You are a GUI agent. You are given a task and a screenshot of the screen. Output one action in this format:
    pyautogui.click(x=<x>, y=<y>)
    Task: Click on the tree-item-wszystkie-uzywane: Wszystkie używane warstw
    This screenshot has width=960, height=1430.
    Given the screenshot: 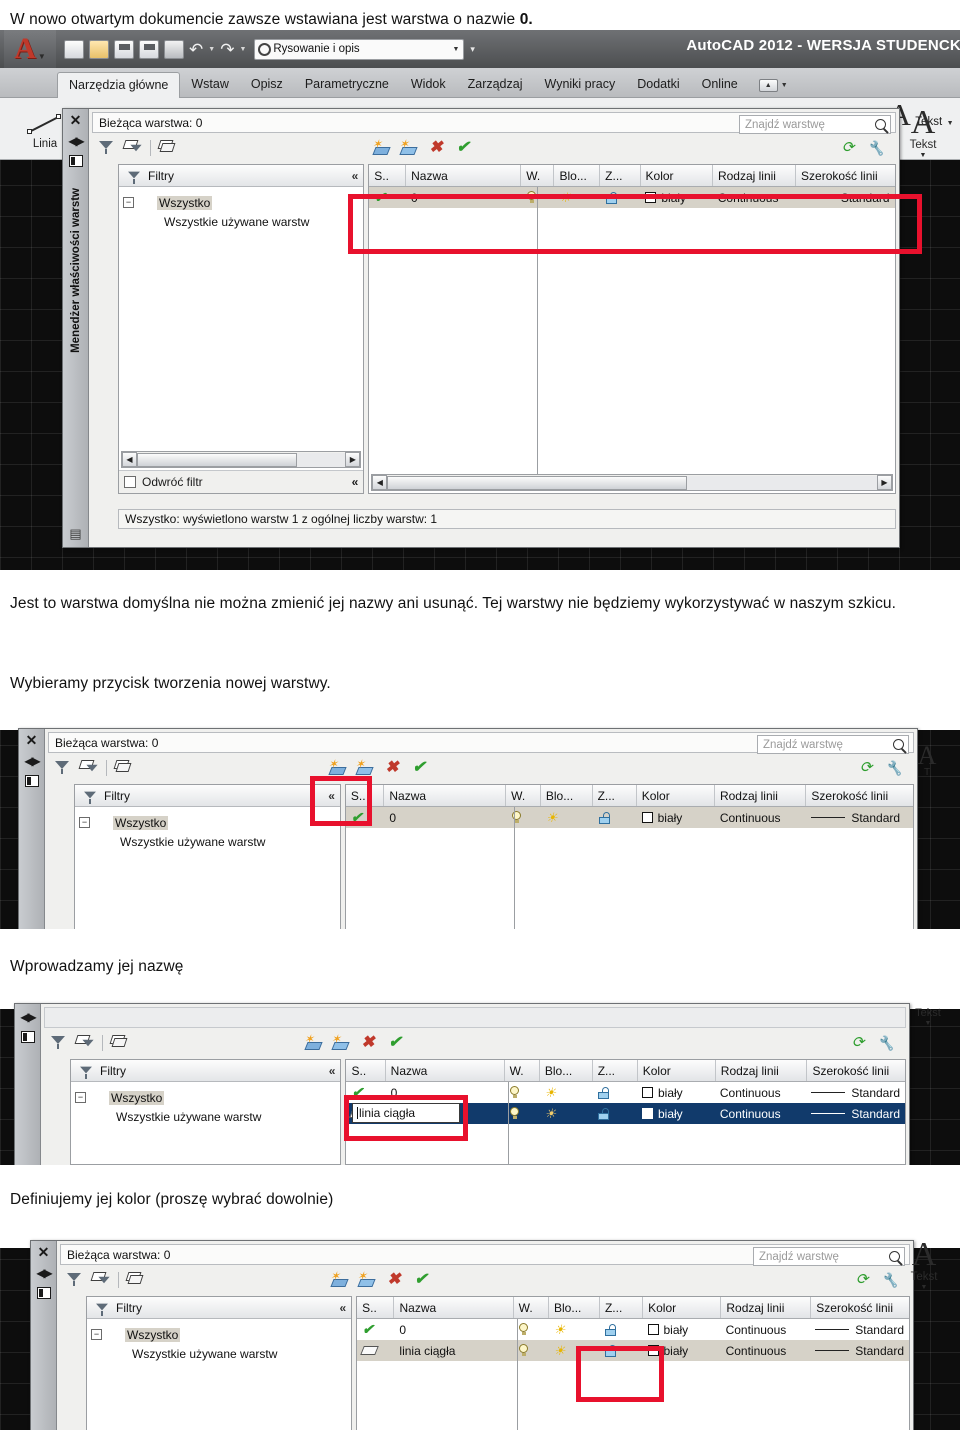 What is the action you would take?
    pyautogui.click(x=207, y=841)
    